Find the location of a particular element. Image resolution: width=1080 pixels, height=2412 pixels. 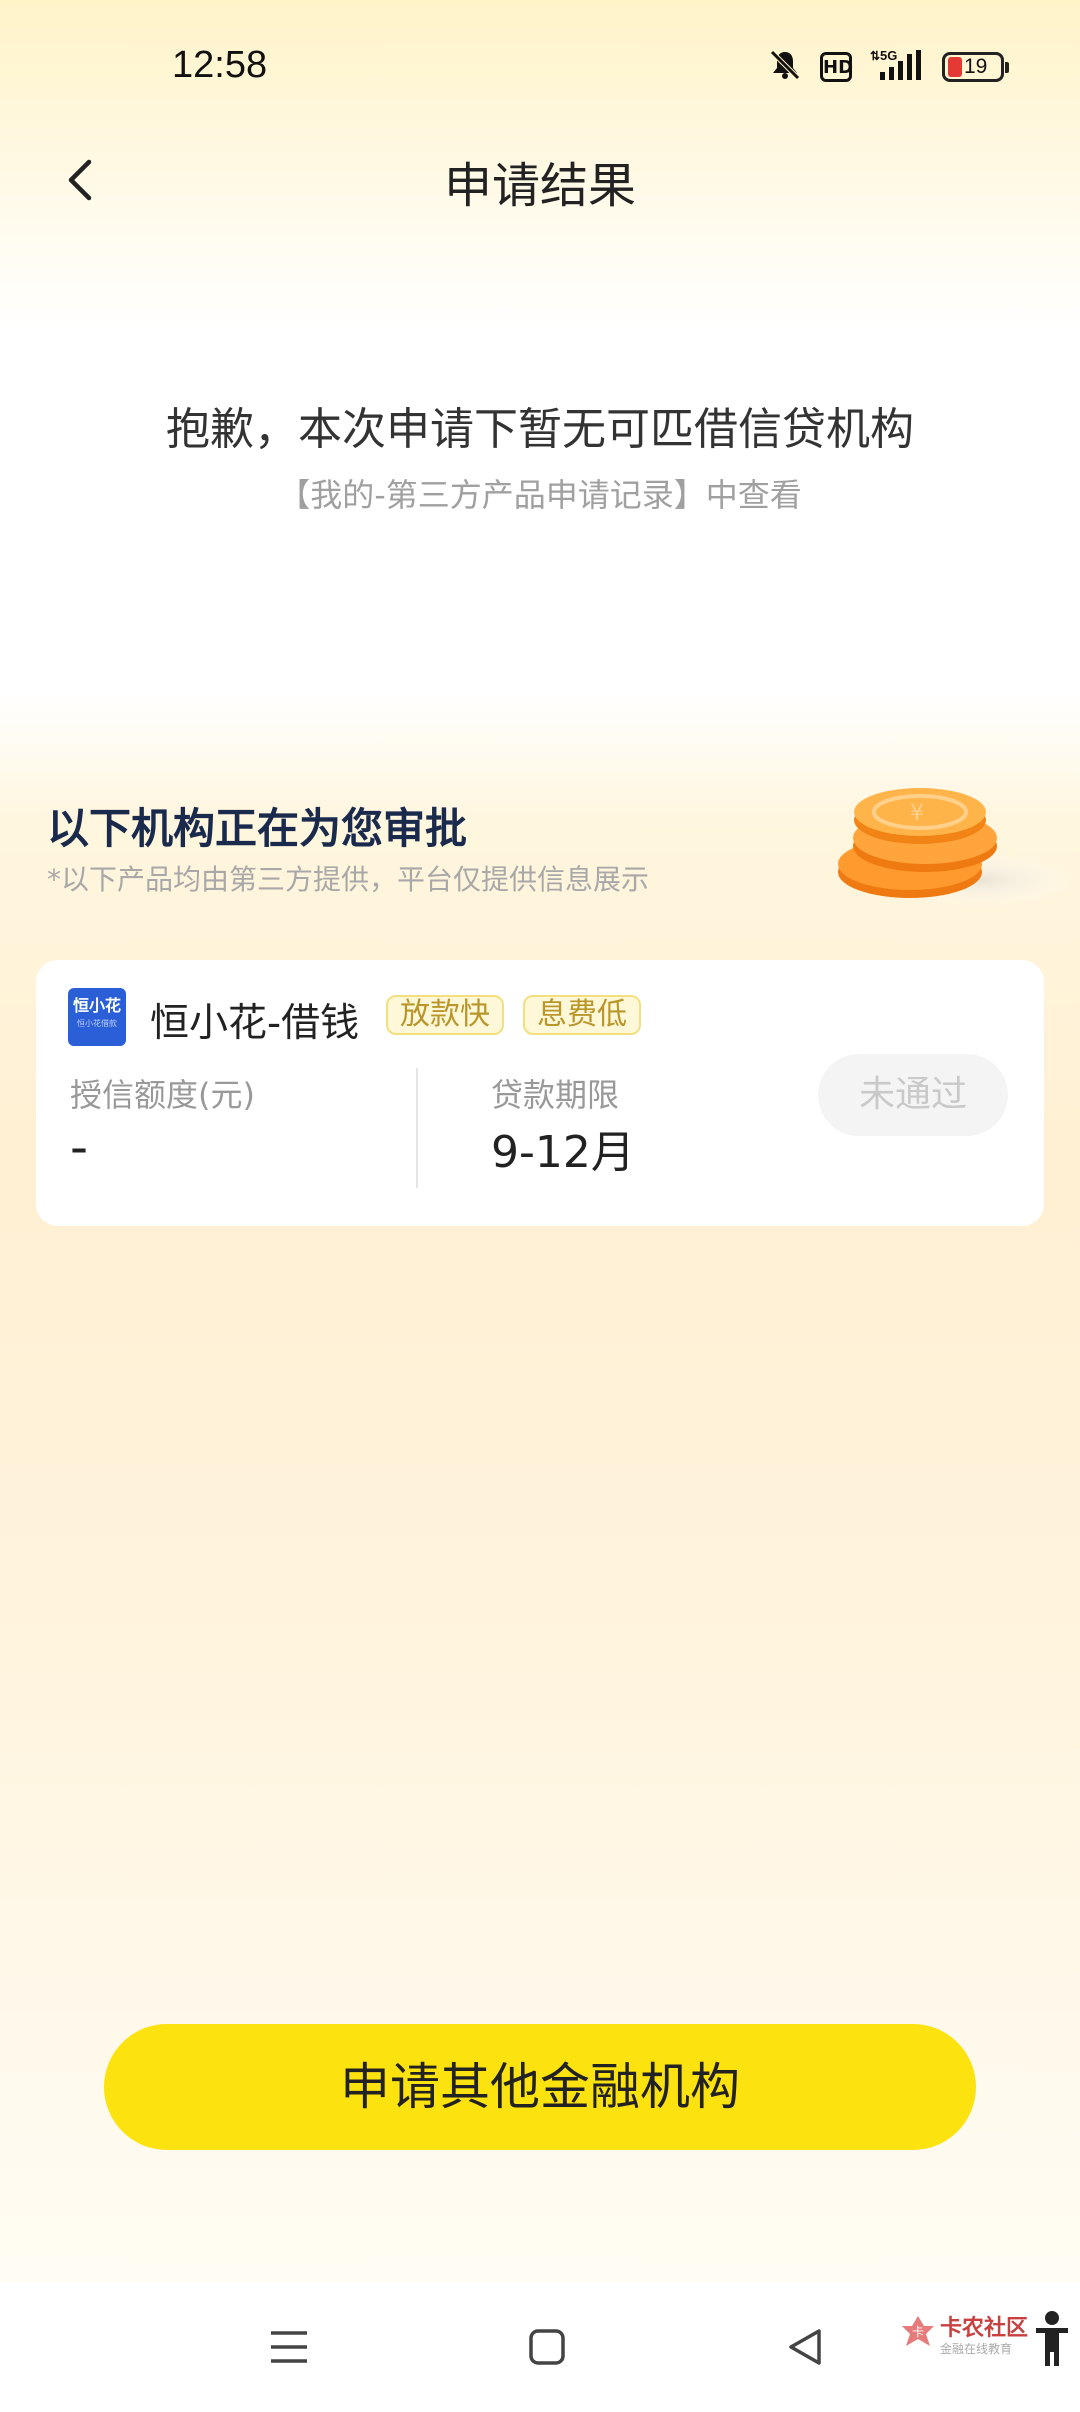

status-not-approved-button: 未通过 is located at coordinates (913, 1095).